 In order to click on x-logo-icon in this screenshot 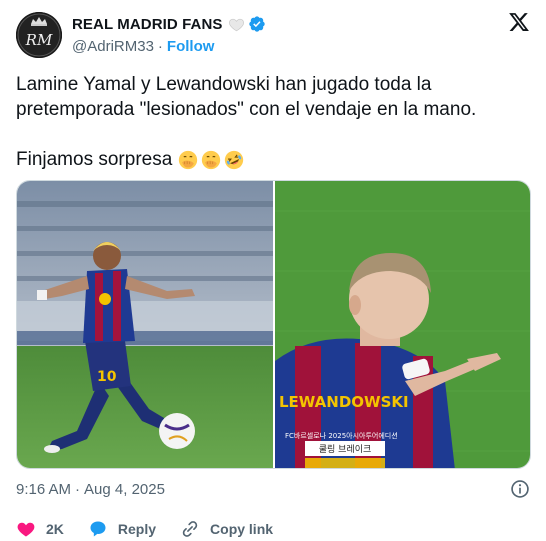, I will do `click(519, 22)`.